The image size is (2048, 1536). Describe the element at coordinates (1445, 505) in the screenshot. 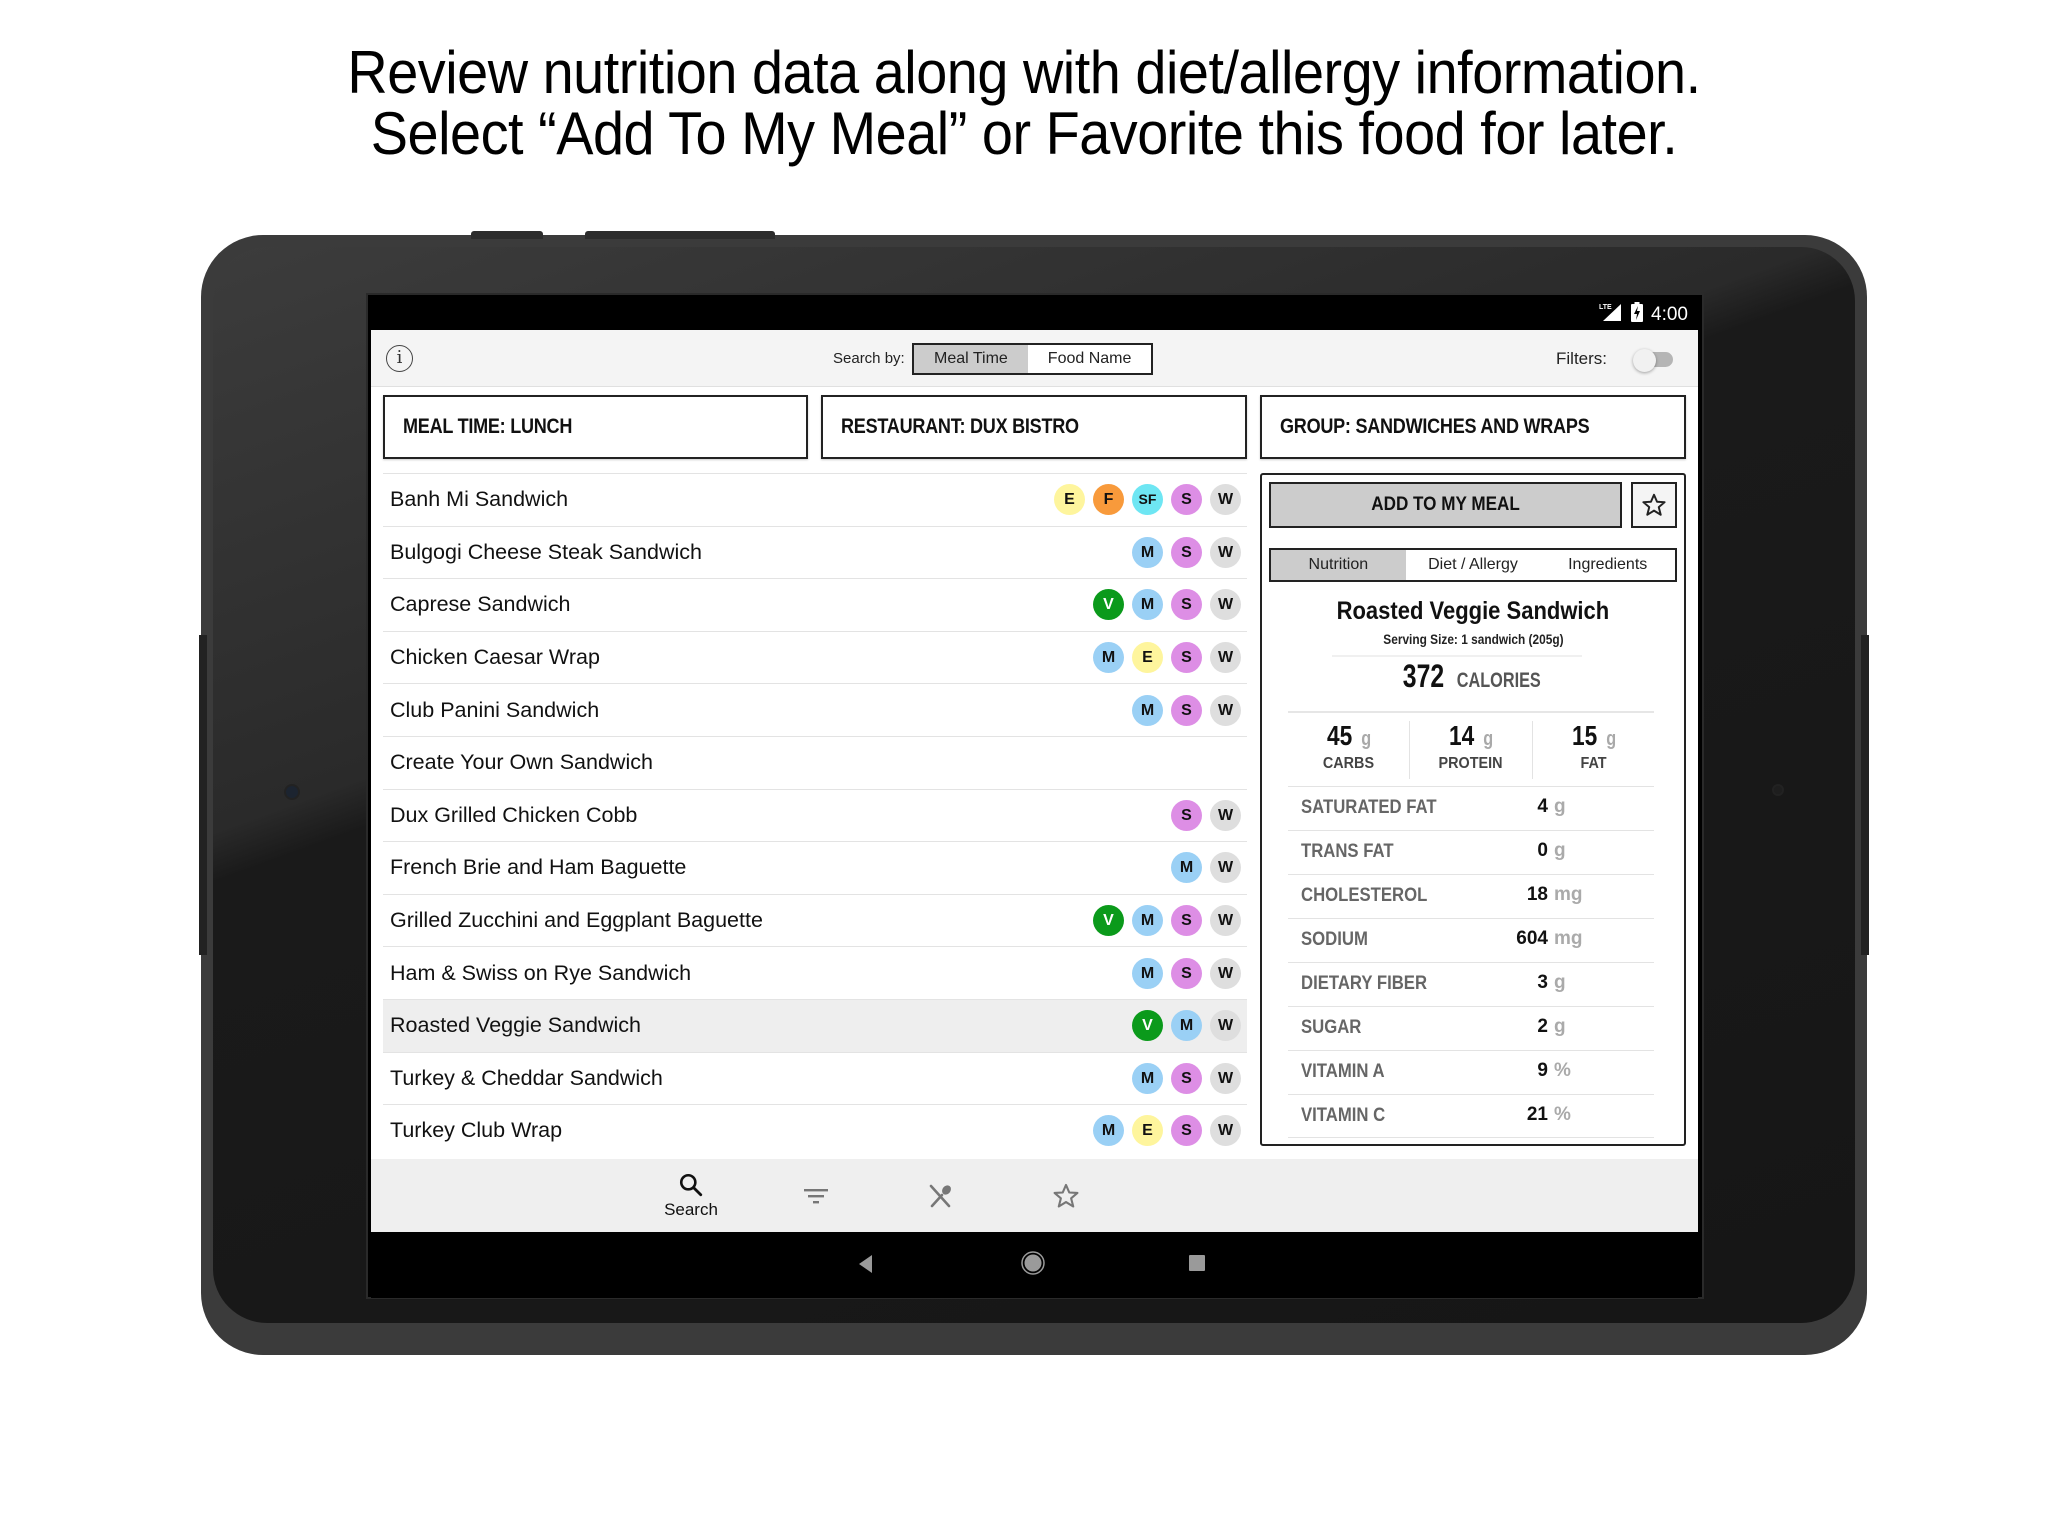

I see `add-to-my-meal-button: ADD TO MY MEAL` at that location.